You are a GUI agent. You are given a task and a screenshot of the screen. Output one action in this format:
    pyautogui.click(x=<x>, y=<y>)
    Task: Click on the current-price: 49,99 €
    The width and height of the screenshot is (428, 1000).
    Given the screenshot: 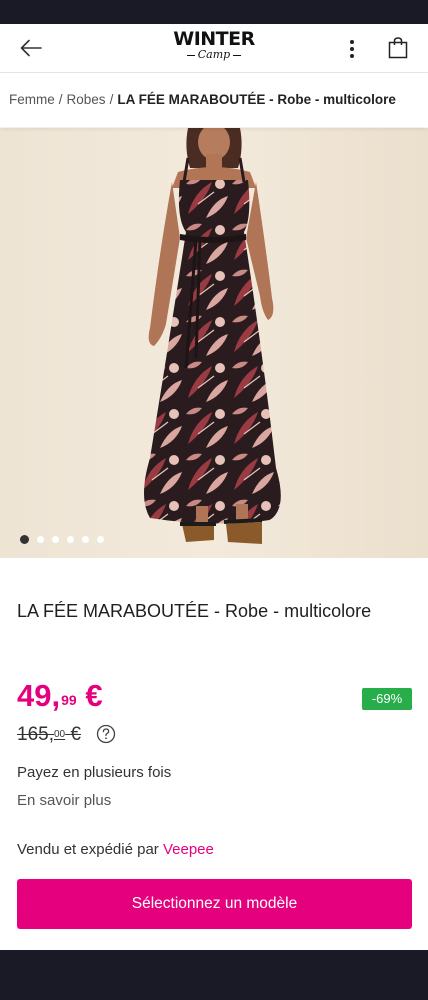 What is the action you would take?
    pyautogui.click(x=60, y=696)
    